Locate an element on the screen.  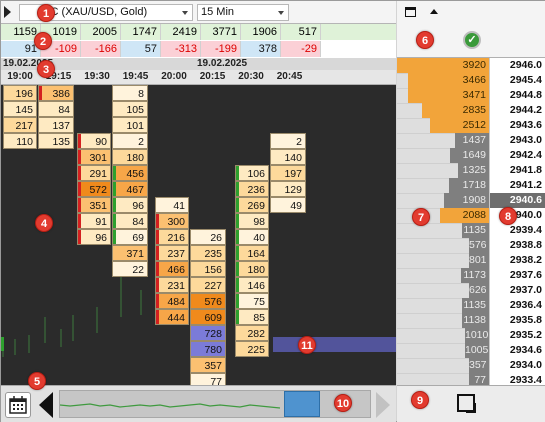
footprint-cell: 96 is located at coordinates (130, 205).